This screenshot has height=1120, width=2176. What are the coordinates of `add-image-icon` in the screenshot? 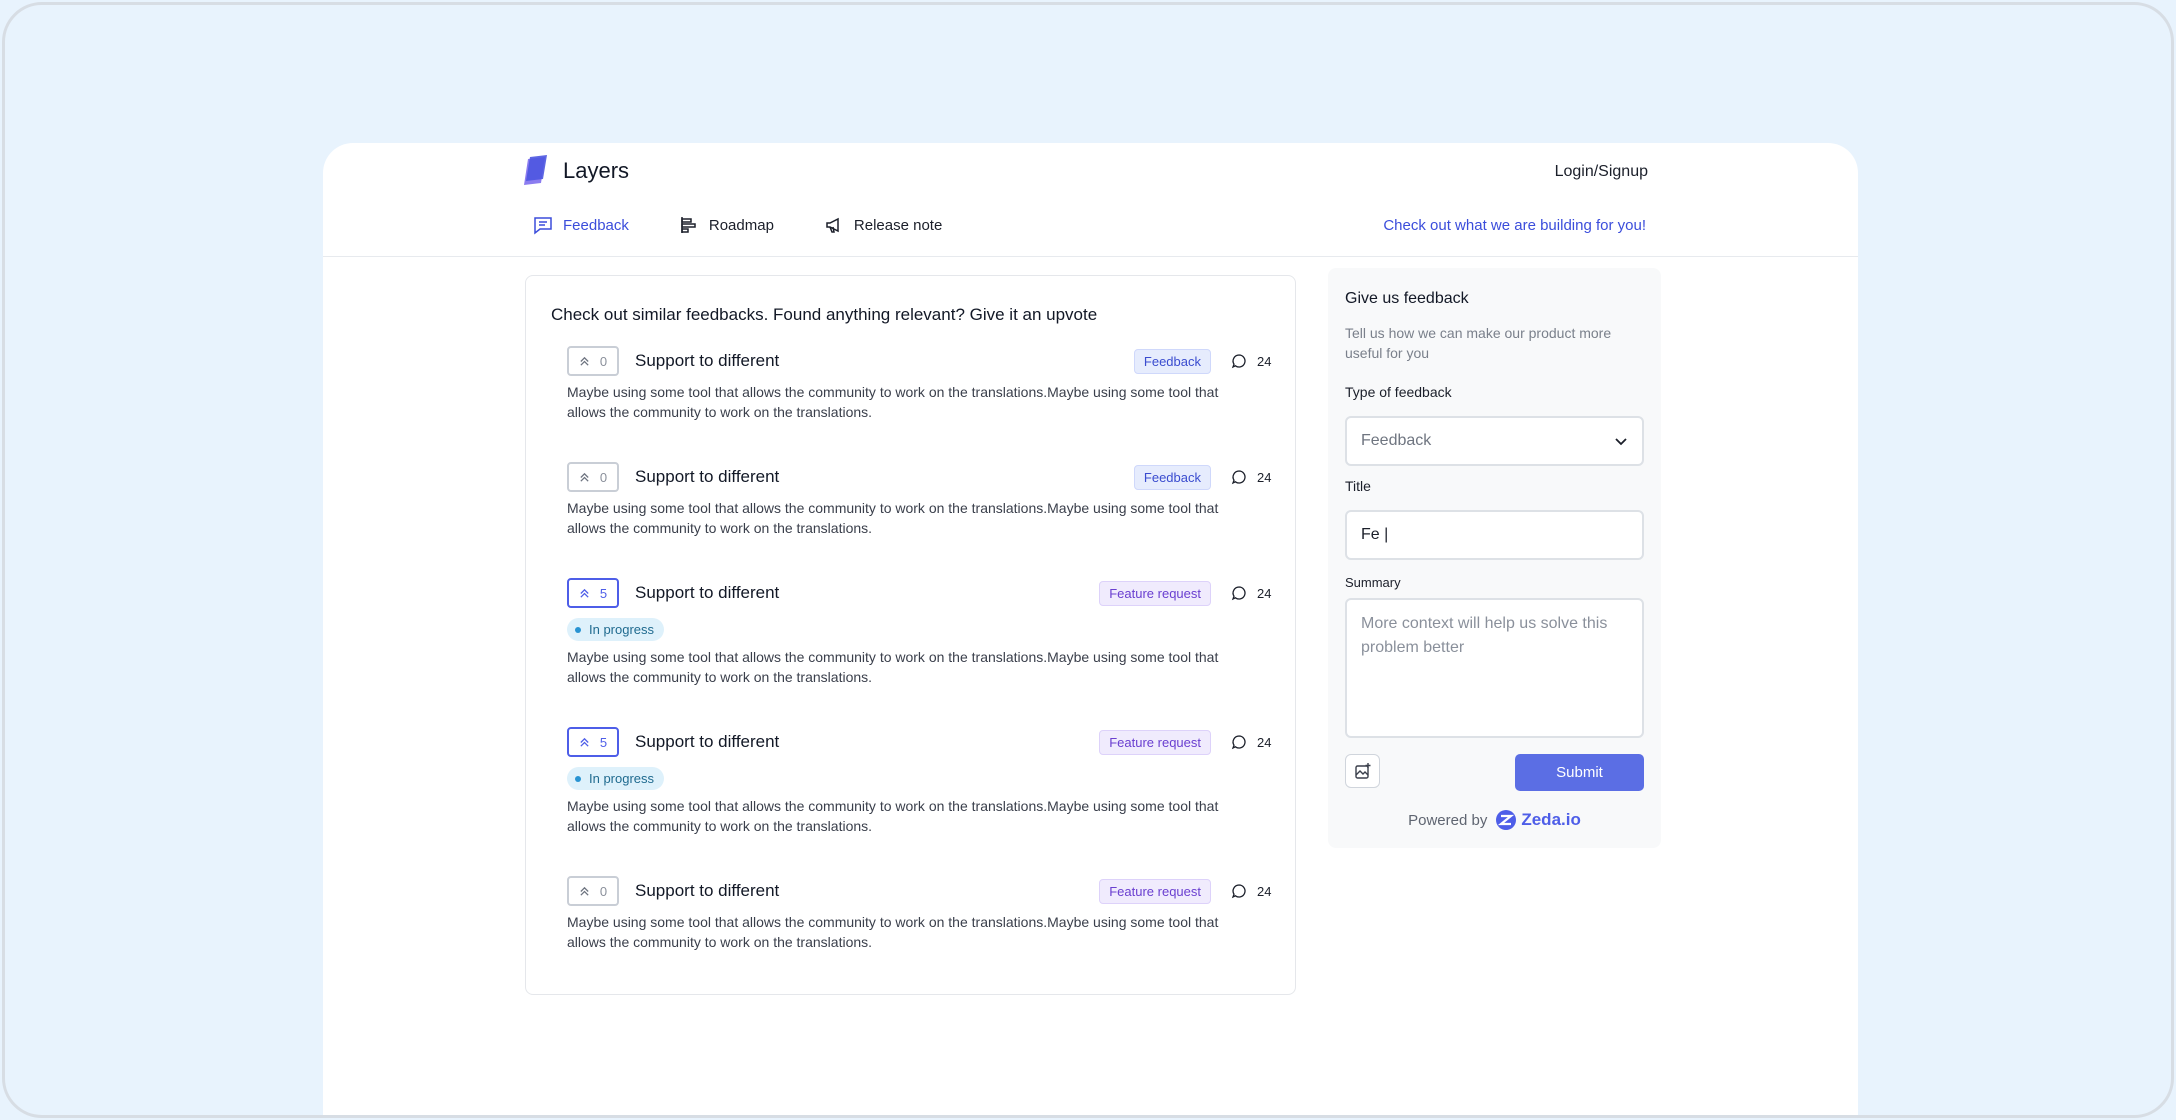 It's located at (1362, 771).